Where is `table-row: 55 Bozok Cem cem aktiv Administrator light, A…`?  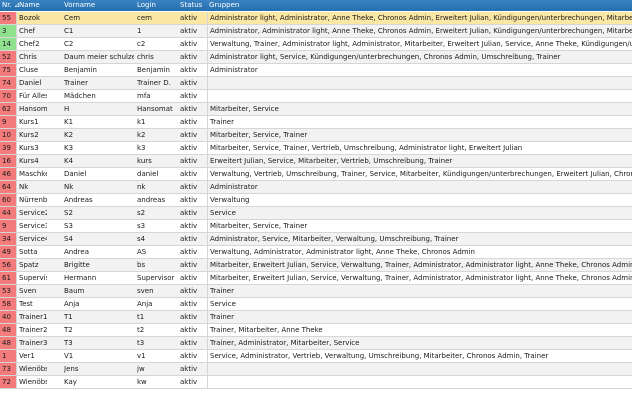
table-row: 55 Bozok Cem cem aktiv Administrator light, A… is located at coordinates (316, 18).